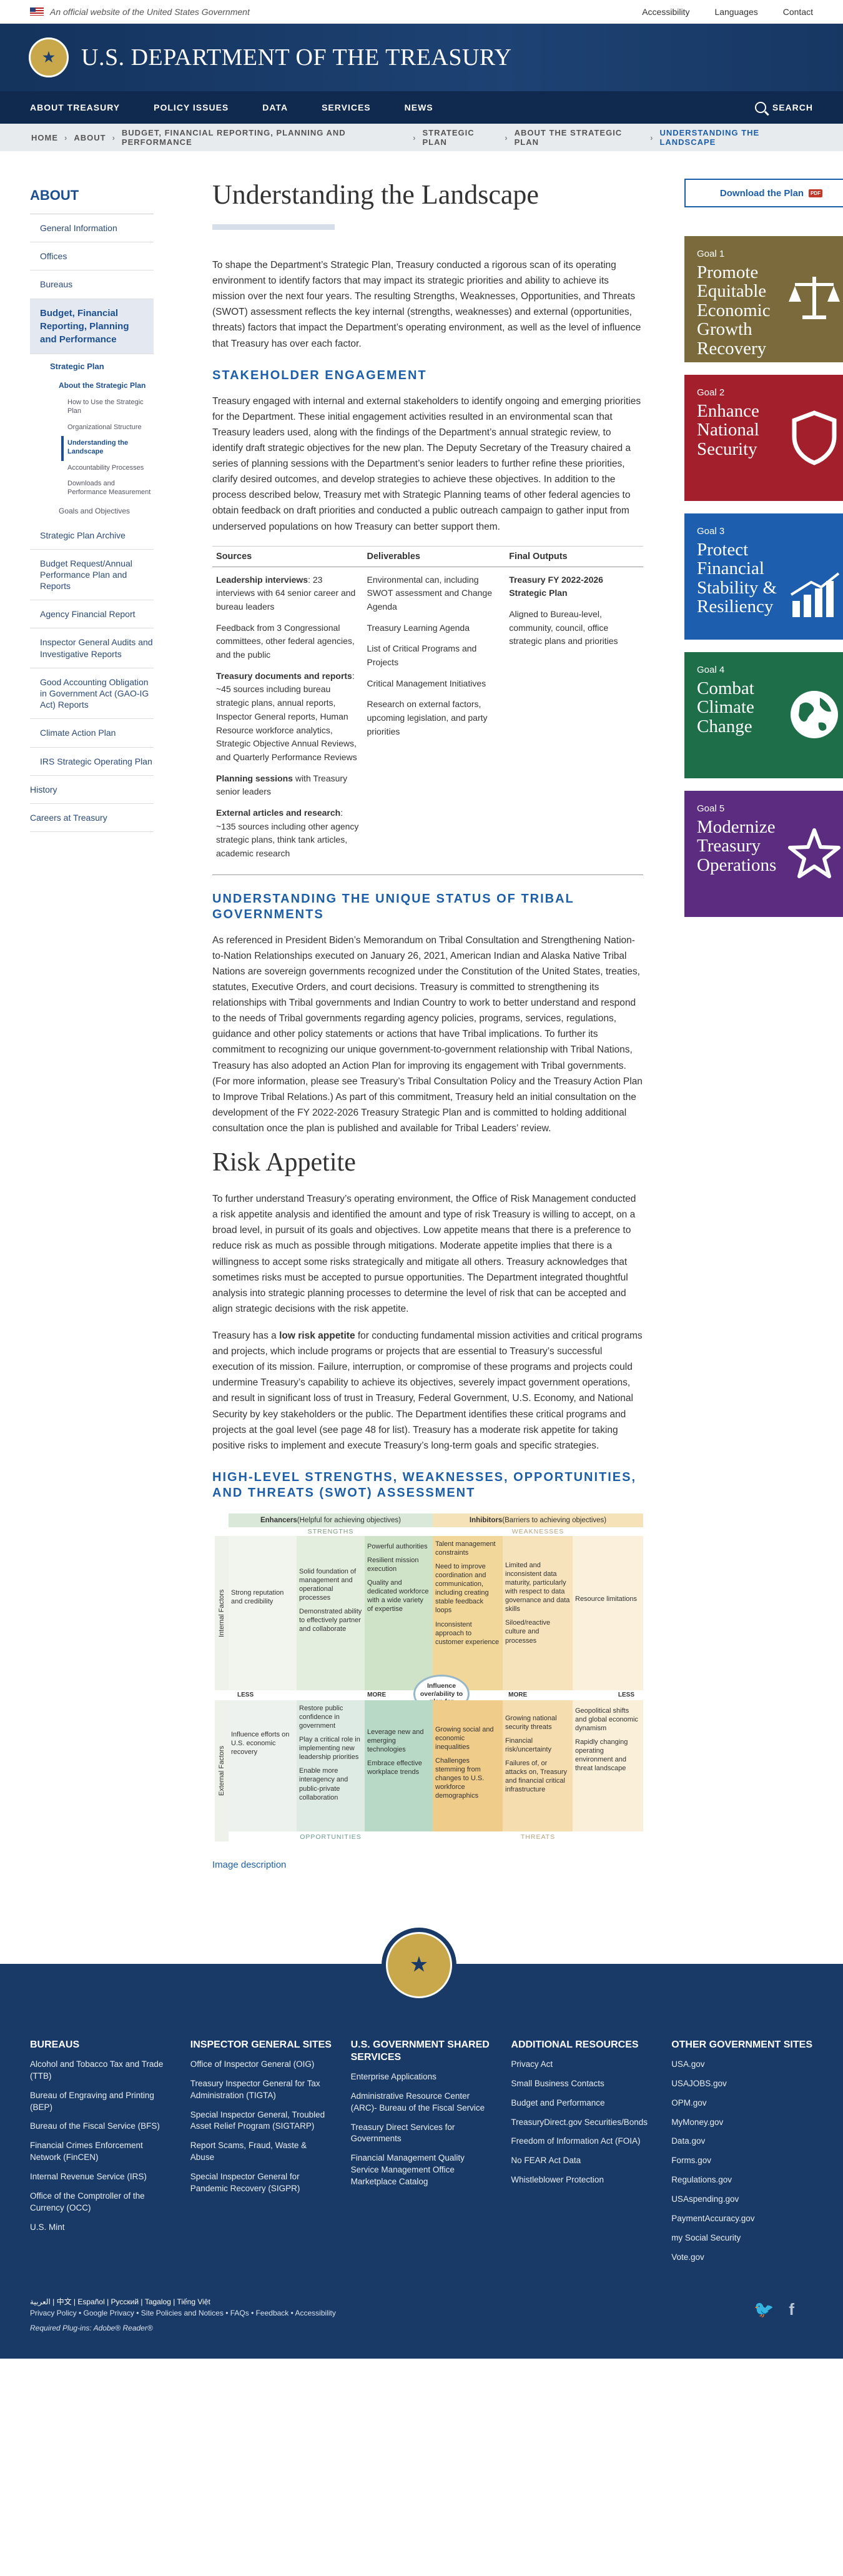  I want to click on masthead: ★ U.S. DEPARTMENT OF THE TREASURY, so click(421, 57).